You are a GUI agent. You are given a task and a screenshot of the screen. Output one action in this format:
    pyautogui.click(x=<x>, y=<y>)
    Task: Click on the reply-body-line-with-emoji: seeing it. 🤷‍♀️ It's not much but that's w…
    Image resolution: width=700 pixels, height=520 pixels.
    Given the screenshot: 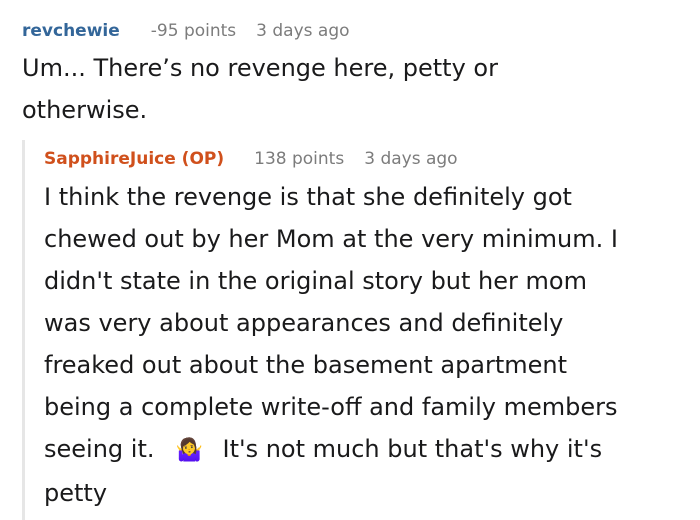 What is the action you would take?
    pyautogui.click(x=364, y=450)
    